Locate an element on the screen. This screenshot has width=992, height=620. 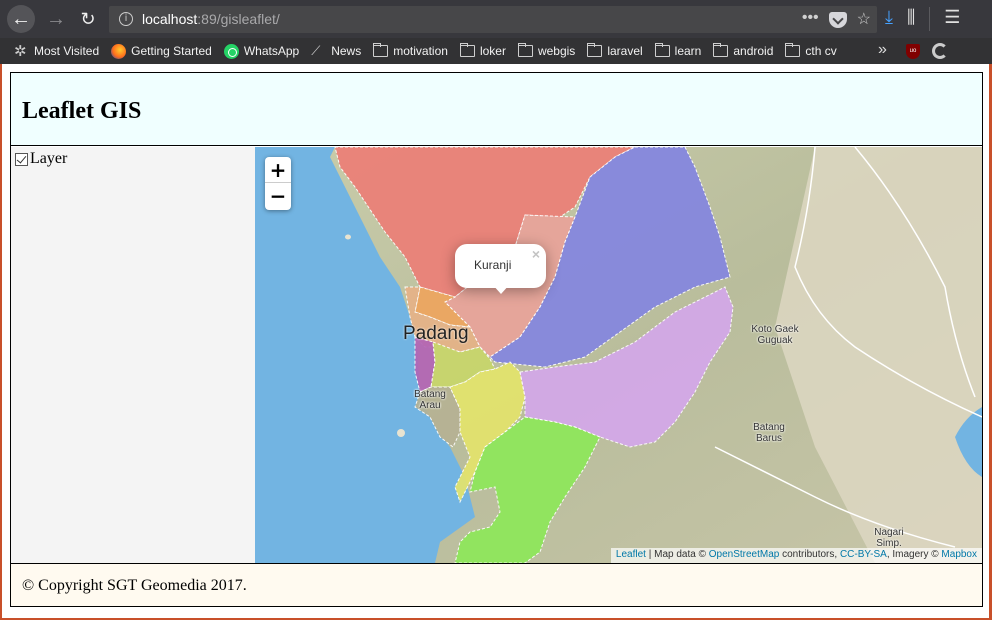
url-actions: ••• ☆ is located at coordinates (836, 19).